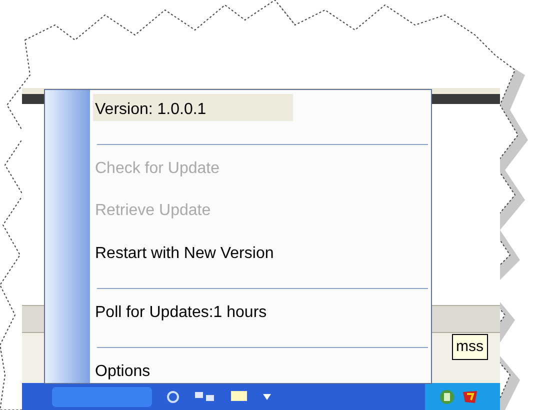 The height and width of the screenshot is (410, 535). Describe the element at coordinates (184, 251) in the screenshot. I see `menu-item: Restart with New Version` at that location.